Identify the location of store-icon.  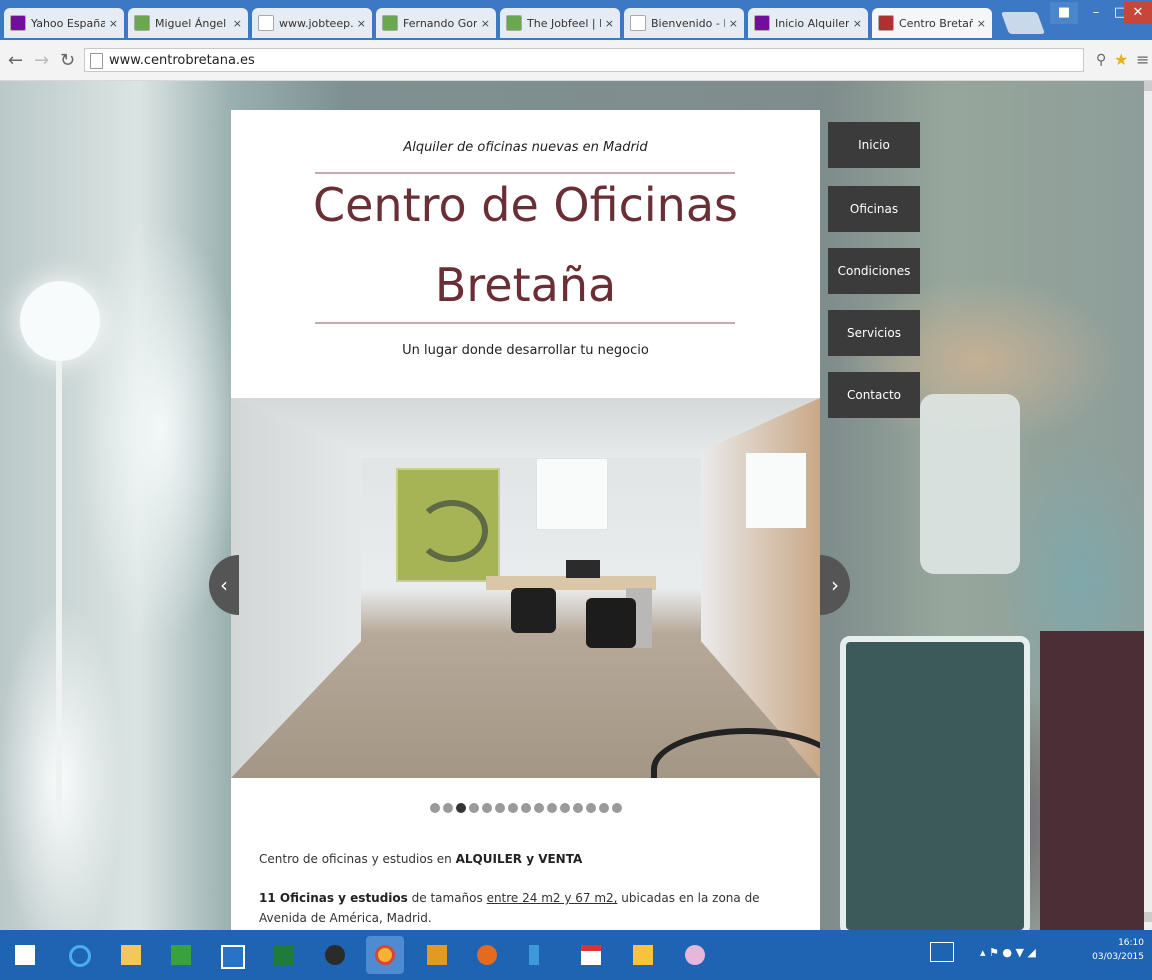
(181, 955).